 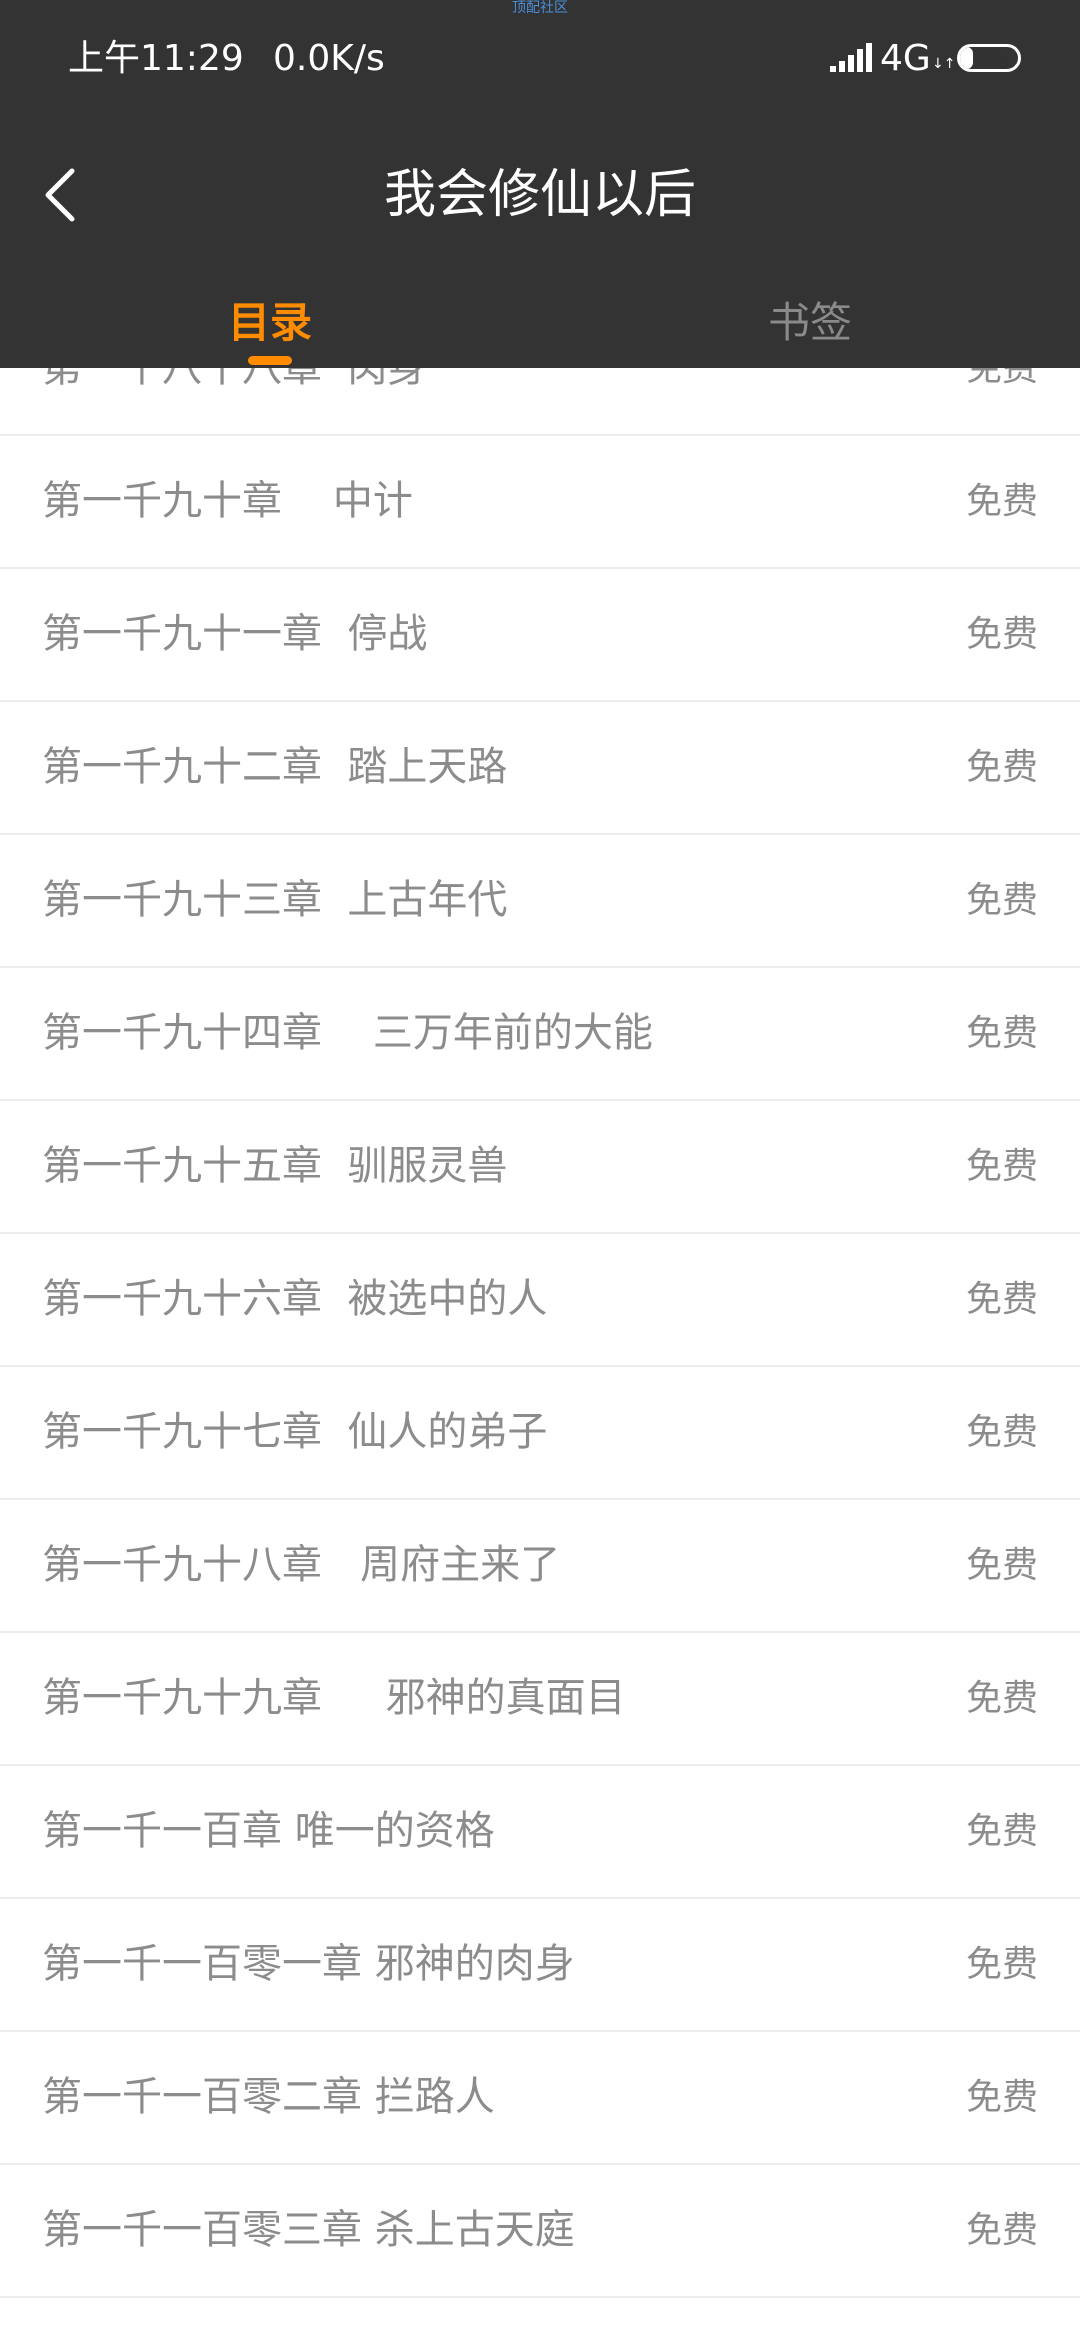 I want to click on chapter-row: 第一千九十五章 驯服灵兽 免费, so click(x=540, y=1167).